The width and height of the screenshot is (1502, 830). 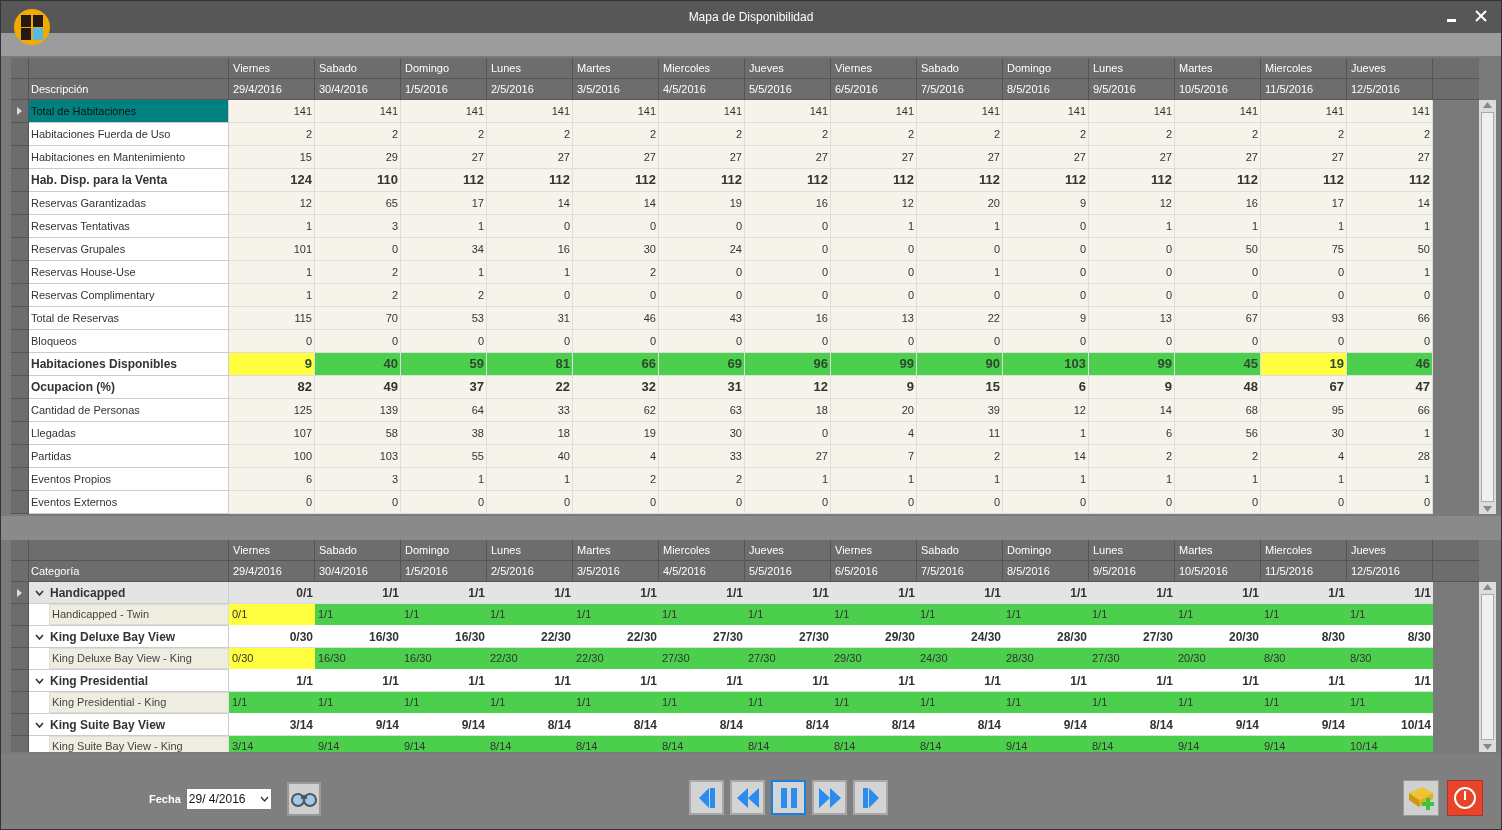 What do you see at coordinates (1481, 16) in the screenshot?
I see `close-icon` at bounding box center [1481, 16].